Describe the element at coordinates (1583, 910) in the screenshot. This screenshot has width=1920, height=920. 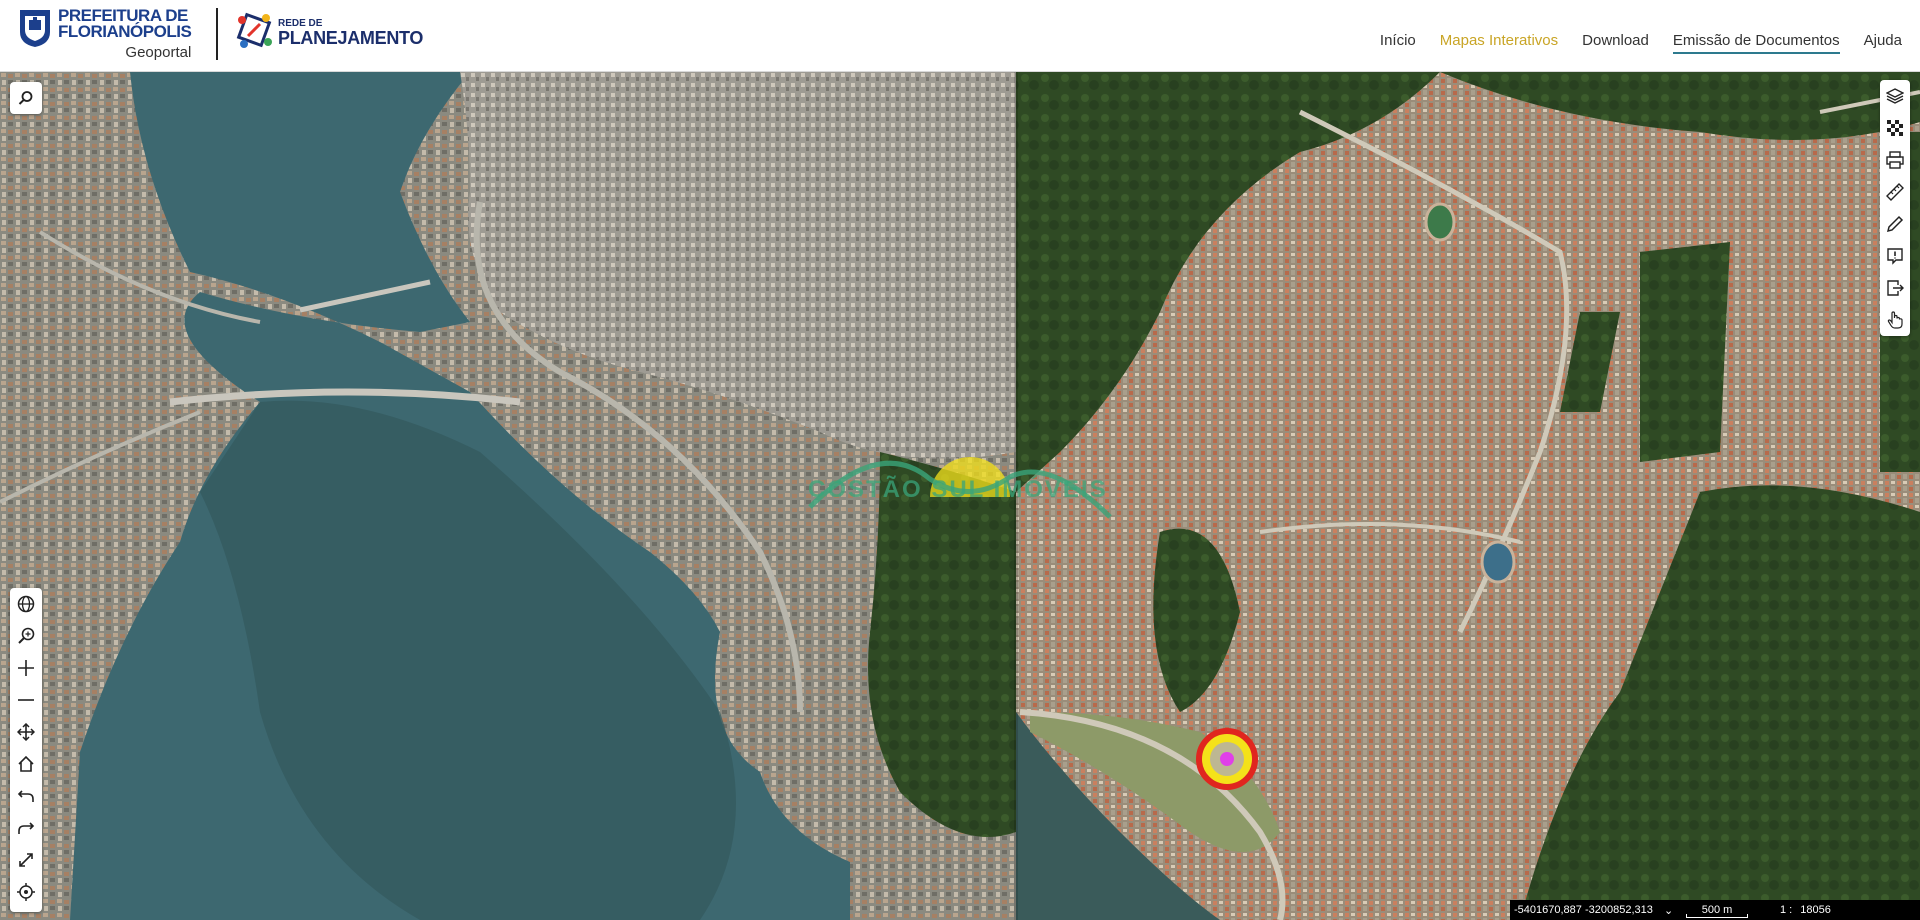
I see `coordinates-readout: -5401670,887 -3200852,313` at that location.